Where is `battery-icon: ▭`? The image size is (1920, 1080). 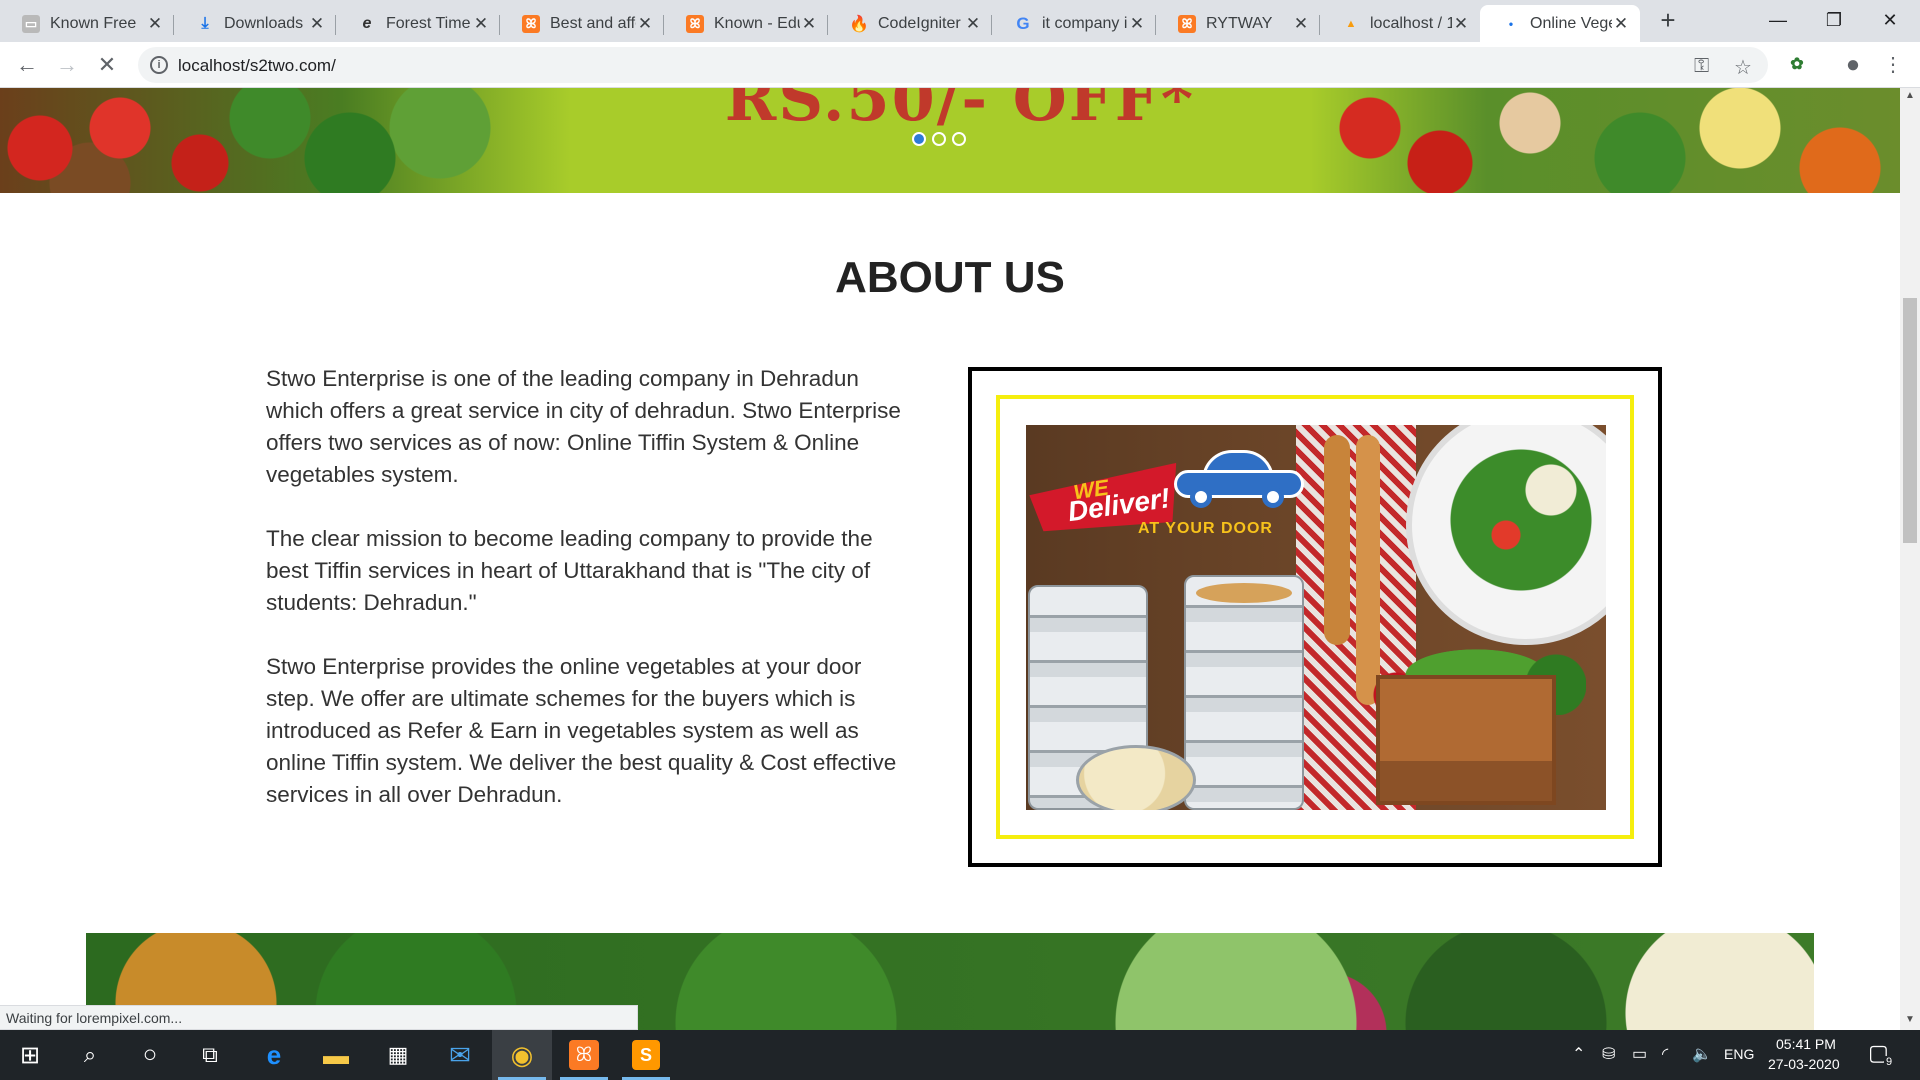 battery-icon: ▭ is located at coordinates (1639, 1054).